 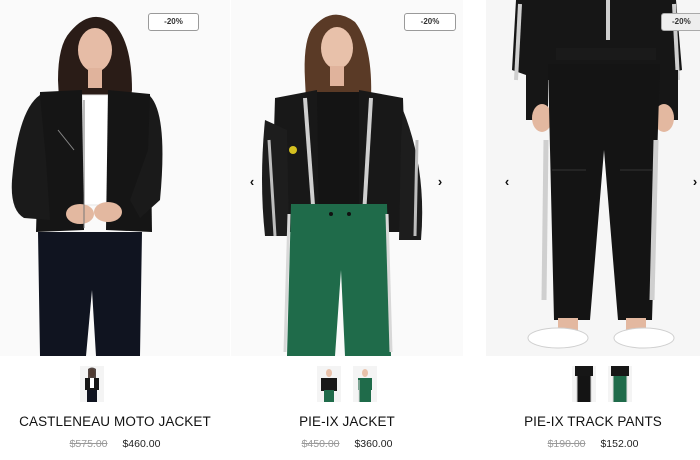 What do you see at coordinates (347, 421) in the screenshot?
I see `product-name: PIE-IX JACKET` at bounding box center [347, 421].